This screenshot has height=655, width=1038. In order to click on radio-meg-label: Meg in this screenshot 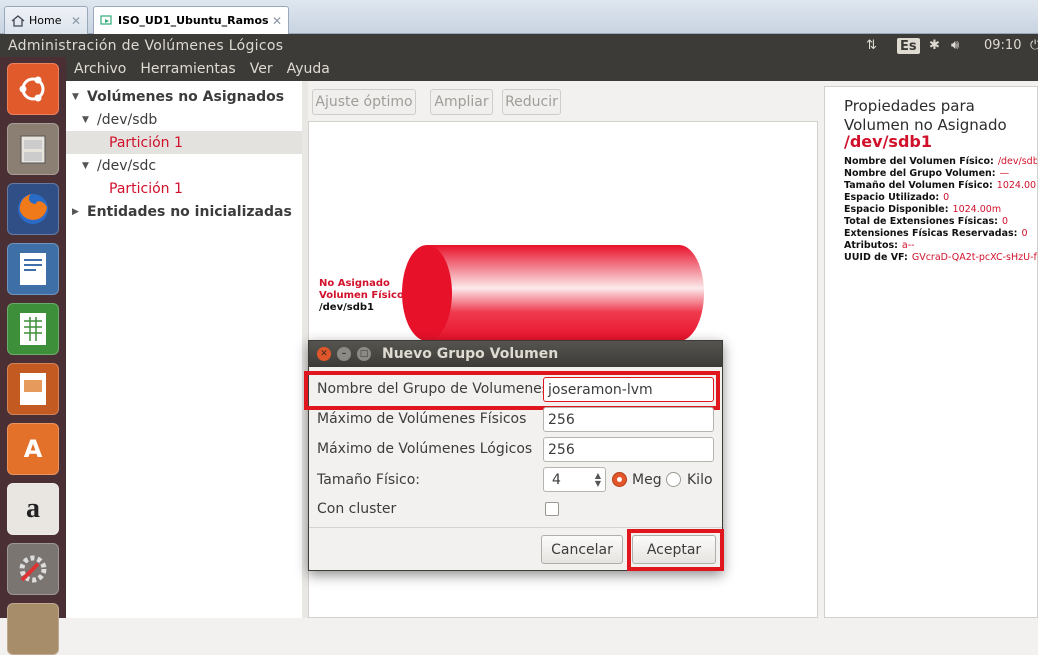, I will do `click(647, 480)`.